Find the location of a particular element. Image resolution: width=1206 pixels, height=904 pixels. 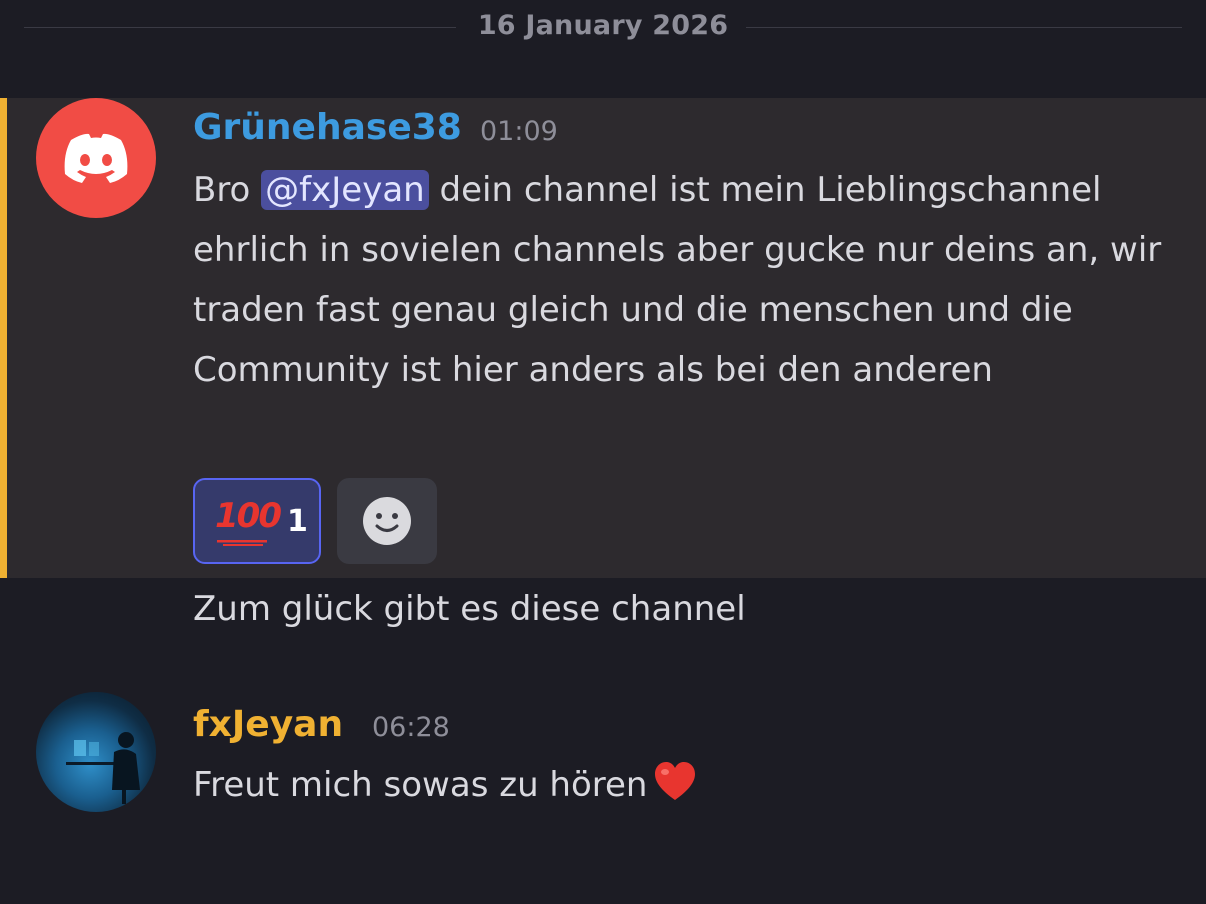

user-mention: @fxJeyan is located at coordinates (345, 190).